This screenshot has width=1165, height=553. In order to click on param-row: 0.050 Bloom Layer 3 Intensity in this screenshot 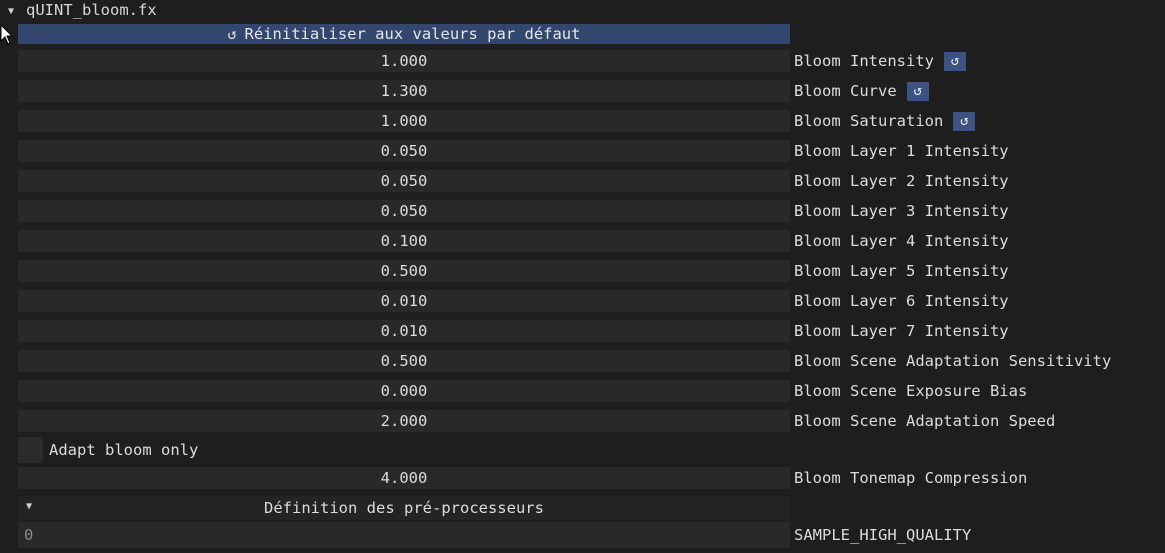, I will do `click(591, 211)`.